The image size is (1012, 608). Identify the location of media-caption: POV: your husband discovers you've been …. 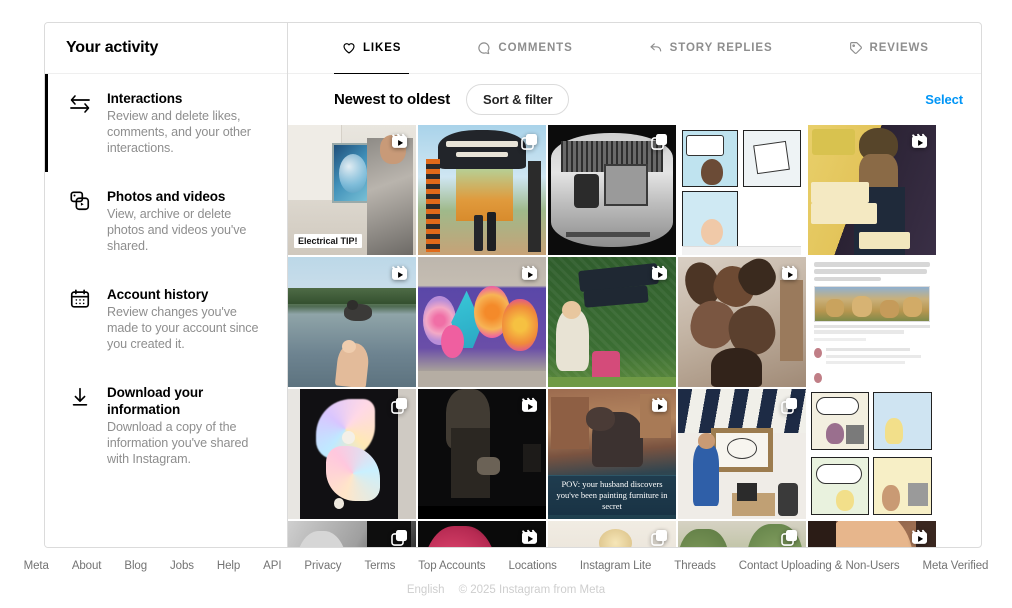
(612, 495).